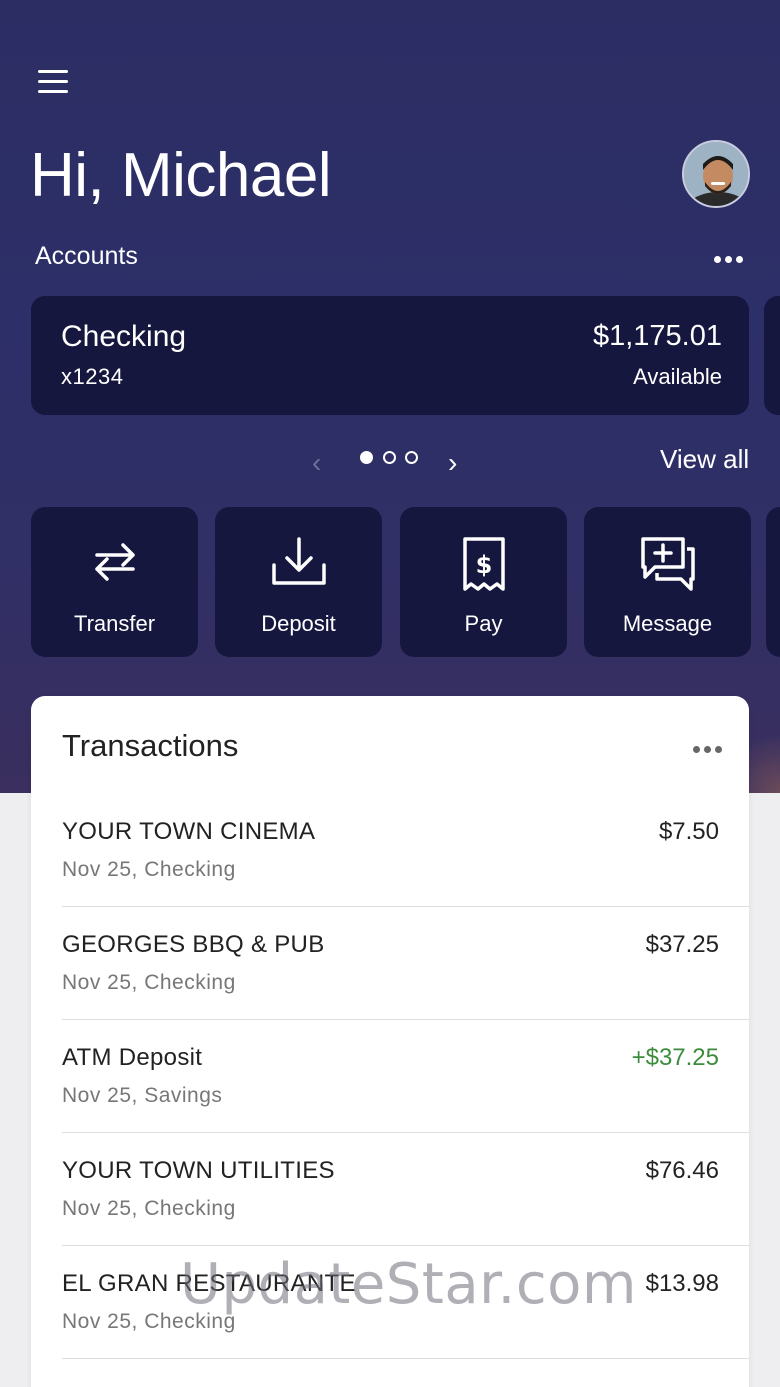 The width and height of the screenshot is (780, 1387). What do you see at coordinates (390, 1076) in the screenshot?
I see `transaction-row: ATM Deposit Nov 25, Savings +$37.25` at bounding box center [390, 1076].